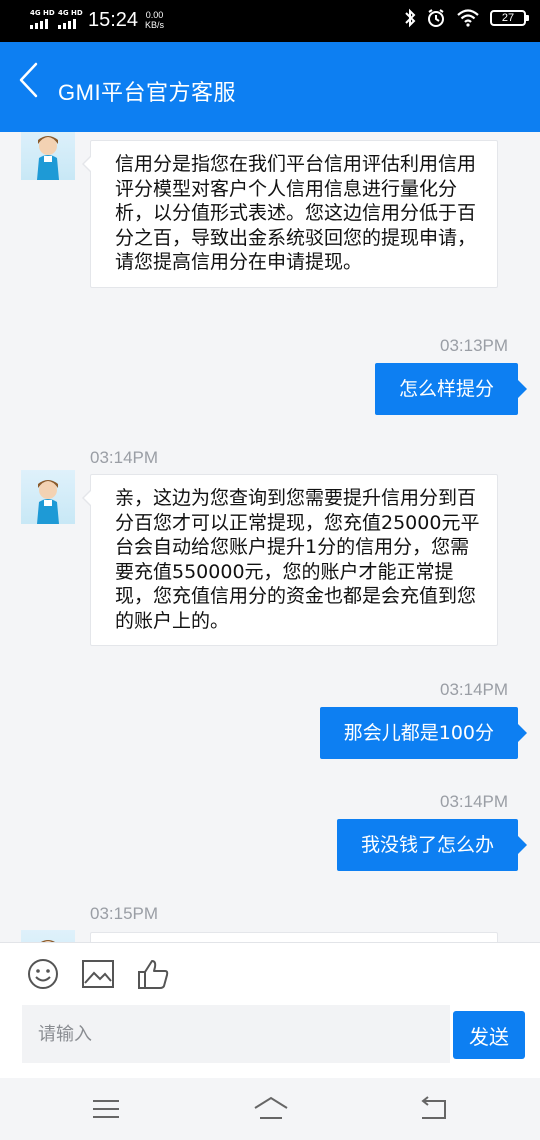 The width and height of the screenshot is (540, 1140). Describe the element at coordinates (70, 19) in the screenshot. I see `sim2-signal-icon: 4G HD` at that location.